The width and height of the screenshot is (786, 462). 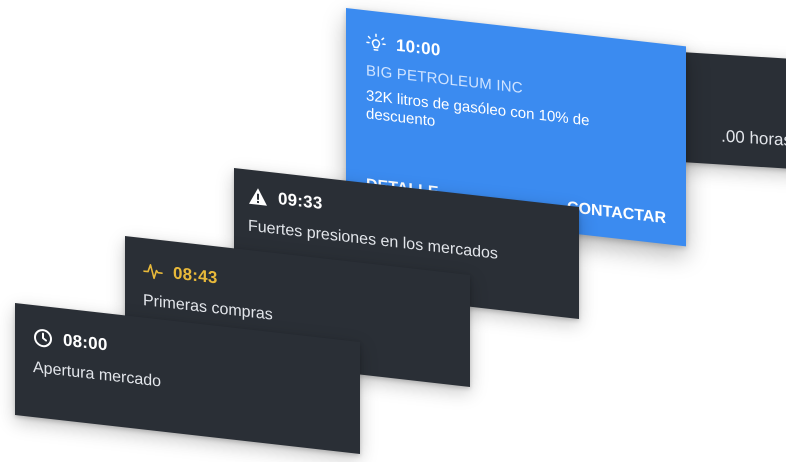 What do you see at coordinates (85, 342) in the screenshot?
I see `notification-time: 08:00` at bounding box center [85, 342].